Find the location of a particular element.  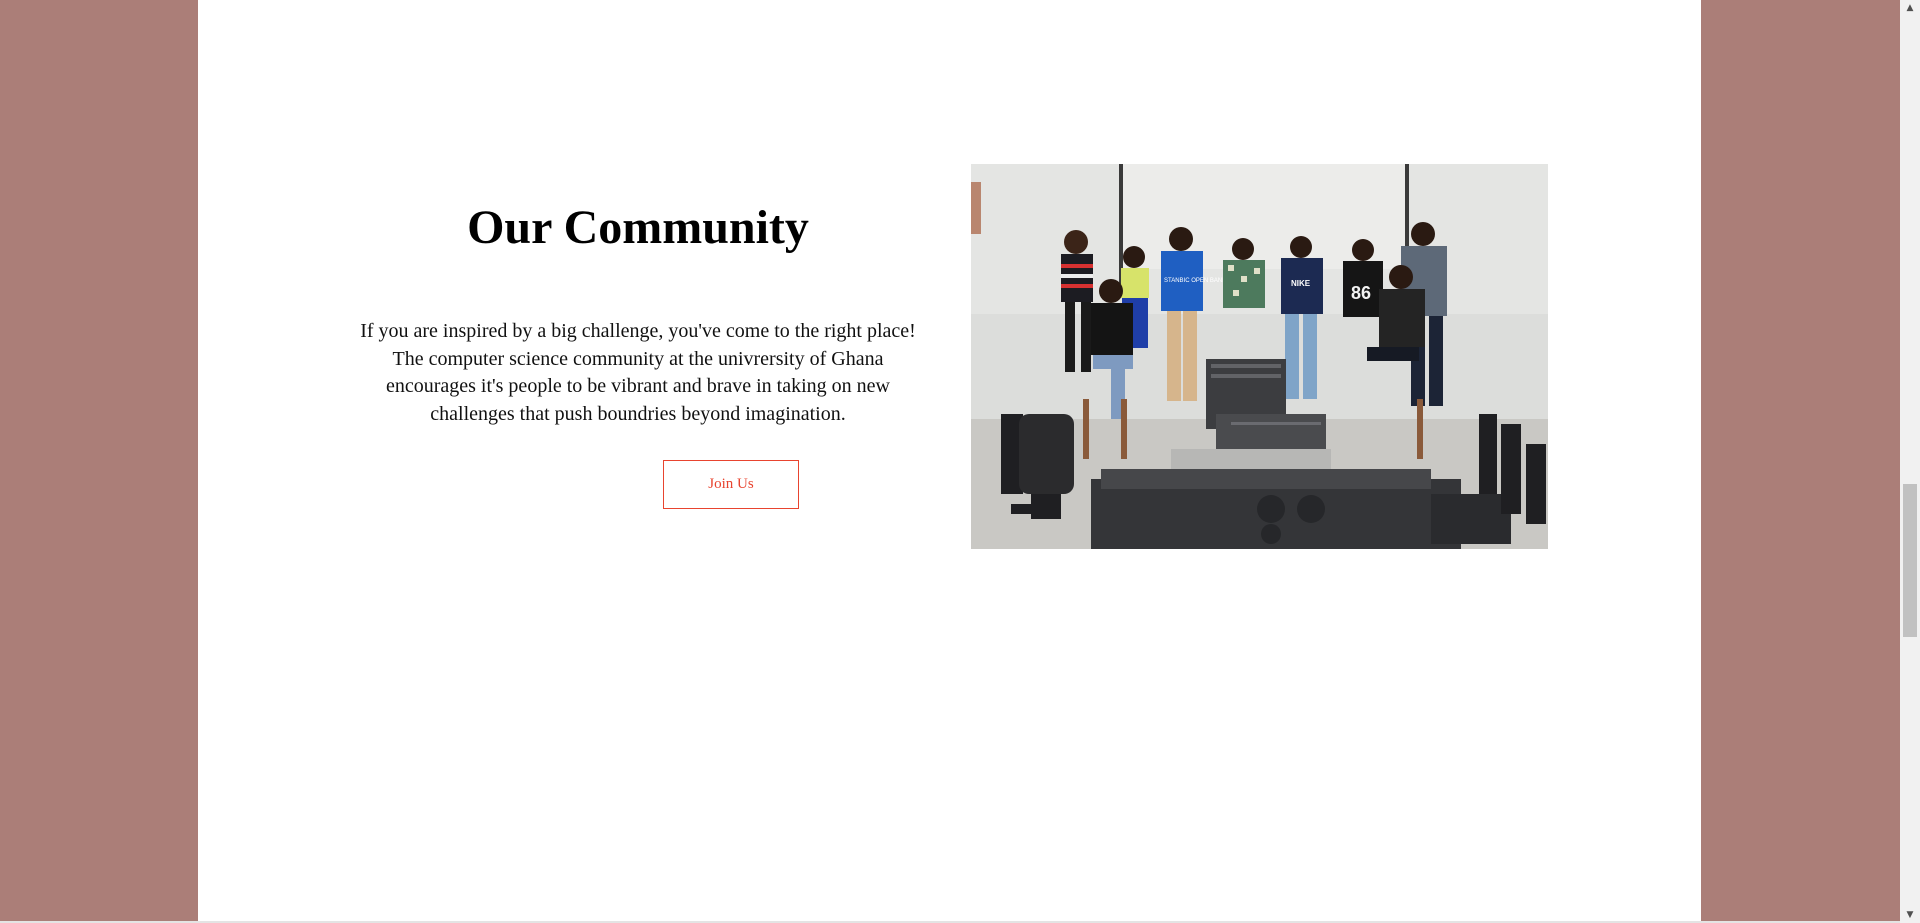

jersey-number-text: 86 is located at coordinates (1361, 293).